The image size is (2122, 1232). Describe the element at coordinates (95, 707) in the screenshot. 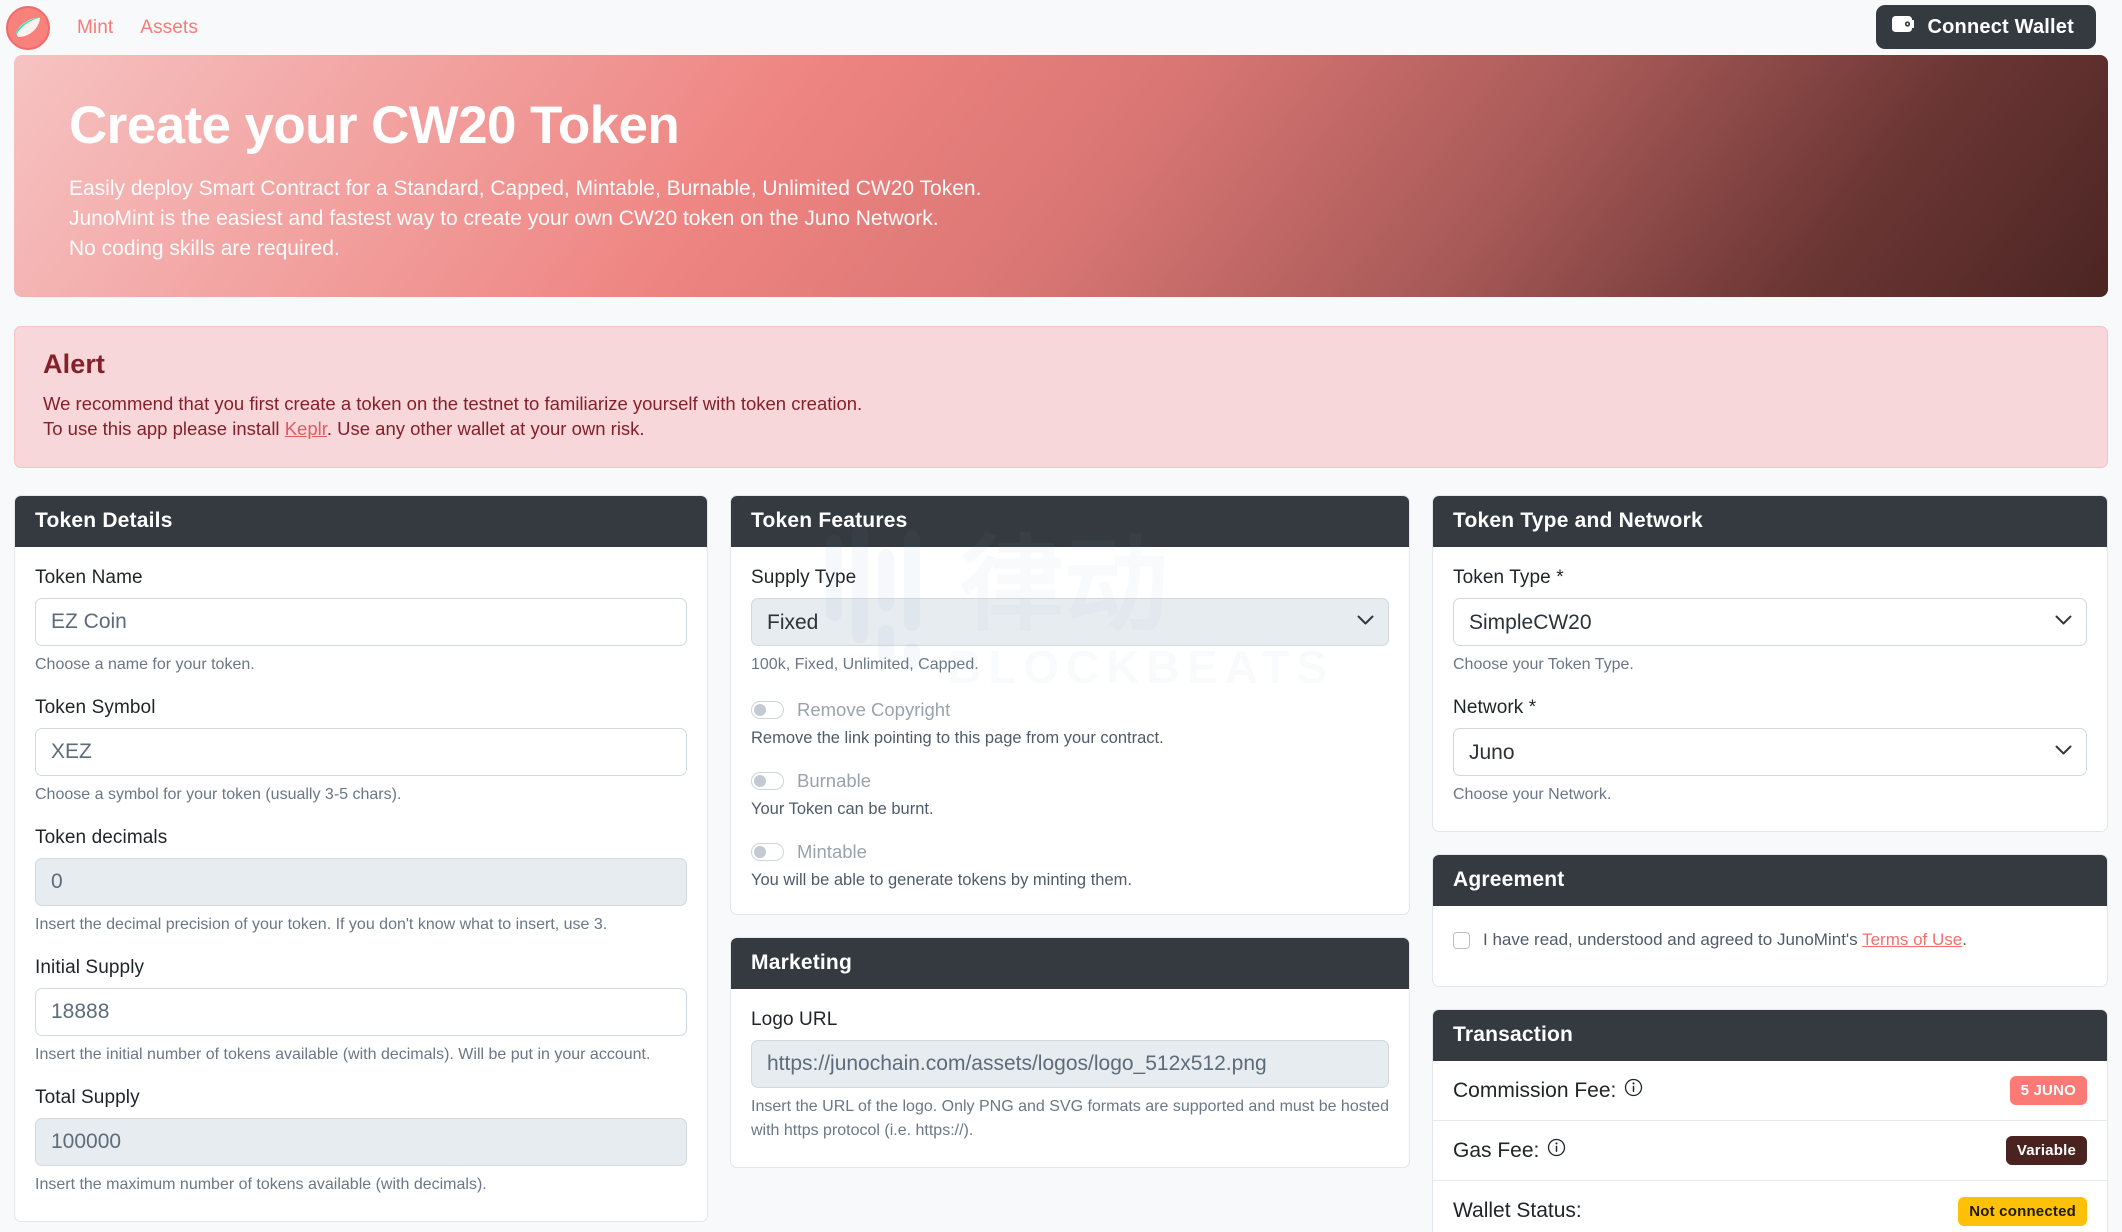

I see `token-symbol-label: Token Symbol` at that location.